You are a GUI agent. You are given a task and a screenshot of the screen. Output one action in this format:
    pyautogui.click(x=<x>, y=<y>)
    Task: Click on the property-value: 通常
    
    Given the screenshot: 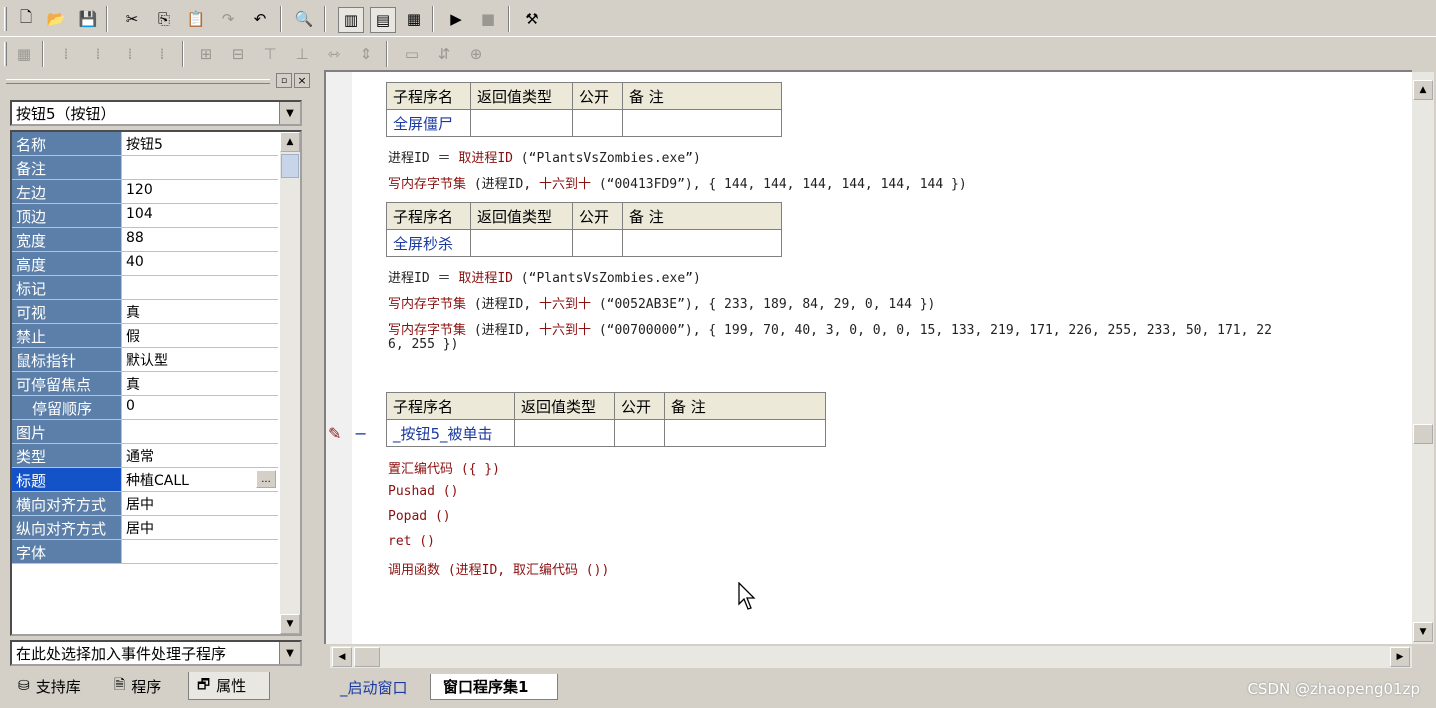 What is the action you would take?
    pyautogui.click(x=200, y=455)
    